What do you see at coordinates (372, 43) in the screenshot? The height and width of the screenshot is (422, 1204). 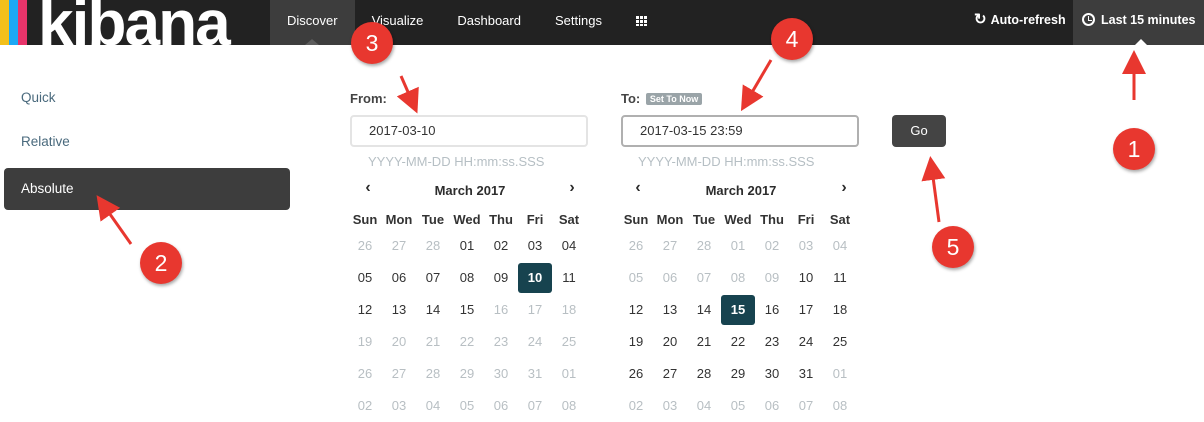 I see `annotation-badge-3: 3` at bounding box center [372, 43].